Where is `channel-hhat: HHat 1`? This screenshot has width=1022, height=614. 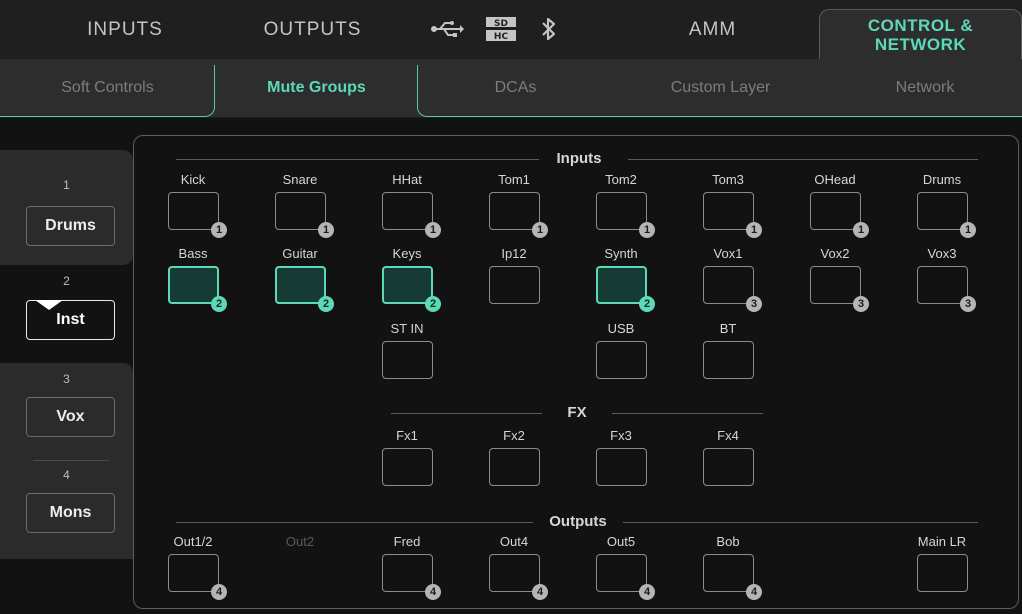
channel-hhat: HHat 1 is located at coordinates (407, 207).